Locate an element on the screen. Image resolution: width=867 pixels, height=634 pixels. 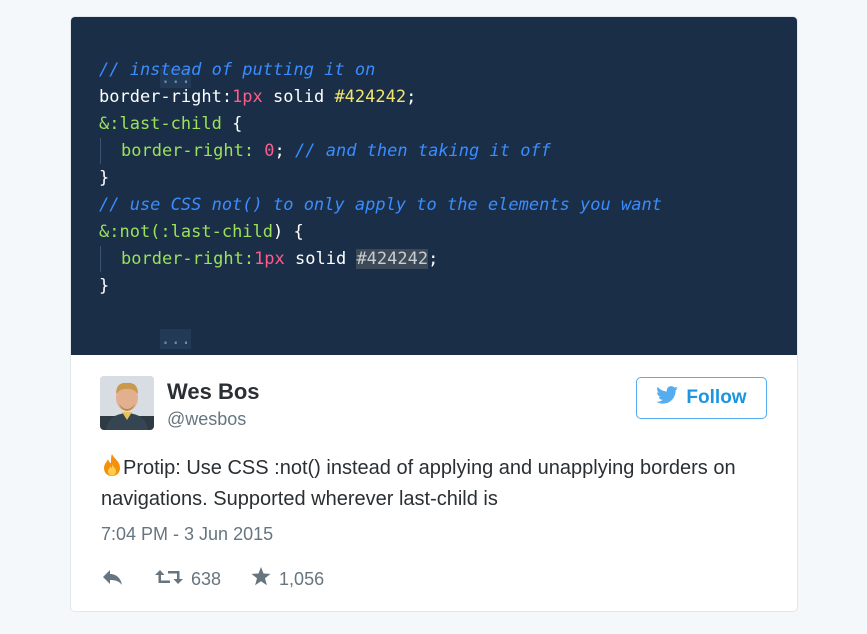
tweet-actions: 638 1,056 is located at coordinates (227, 579).